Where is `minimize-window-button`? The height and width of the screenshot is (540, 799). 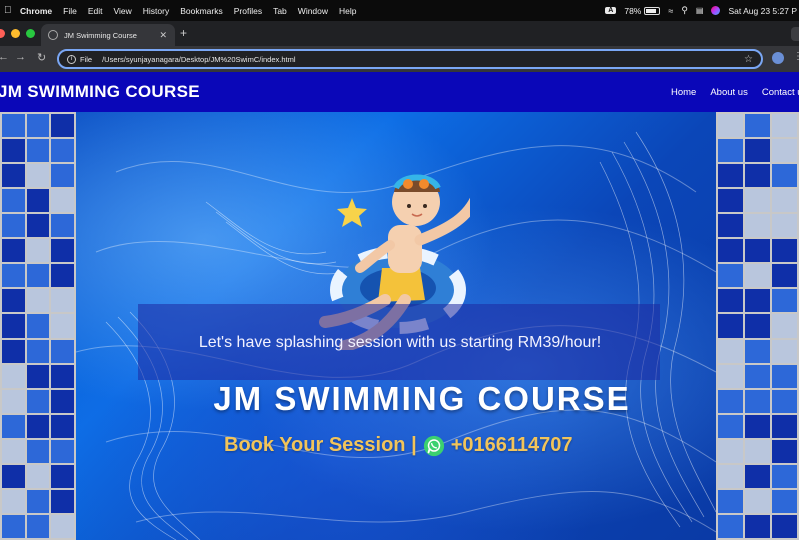 minimize-window-button is located at coordinates (15, 33).